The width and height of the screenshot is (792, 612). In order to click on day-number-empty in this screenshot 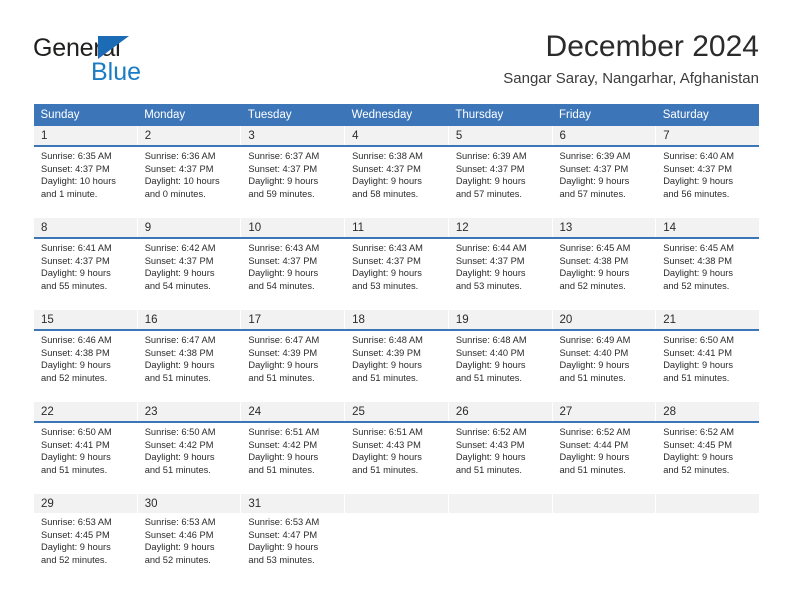, I will do `click(500, 503)`.